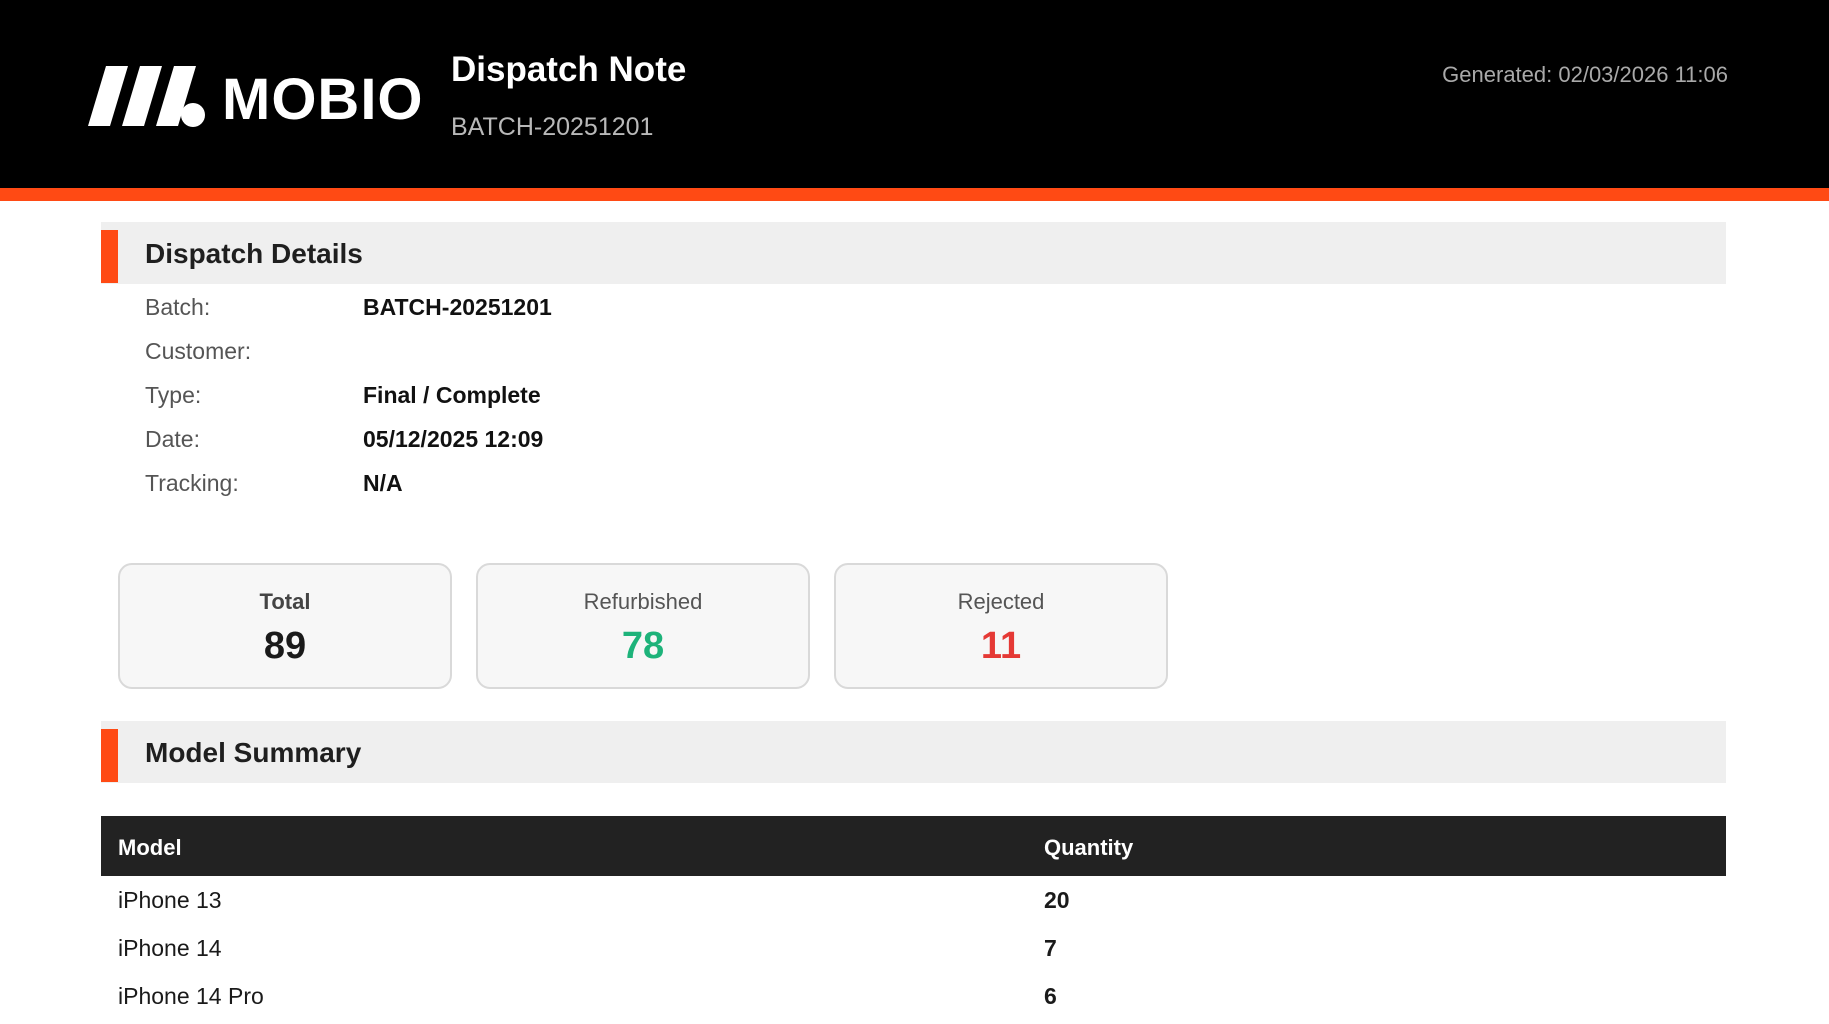 Image resolution: width=1829 pixels, height=1024 pixels. Describe the element at coordinates (913, 253) in the screenshot. I see `dispatch-details-header: Dispatch Details` at that location.